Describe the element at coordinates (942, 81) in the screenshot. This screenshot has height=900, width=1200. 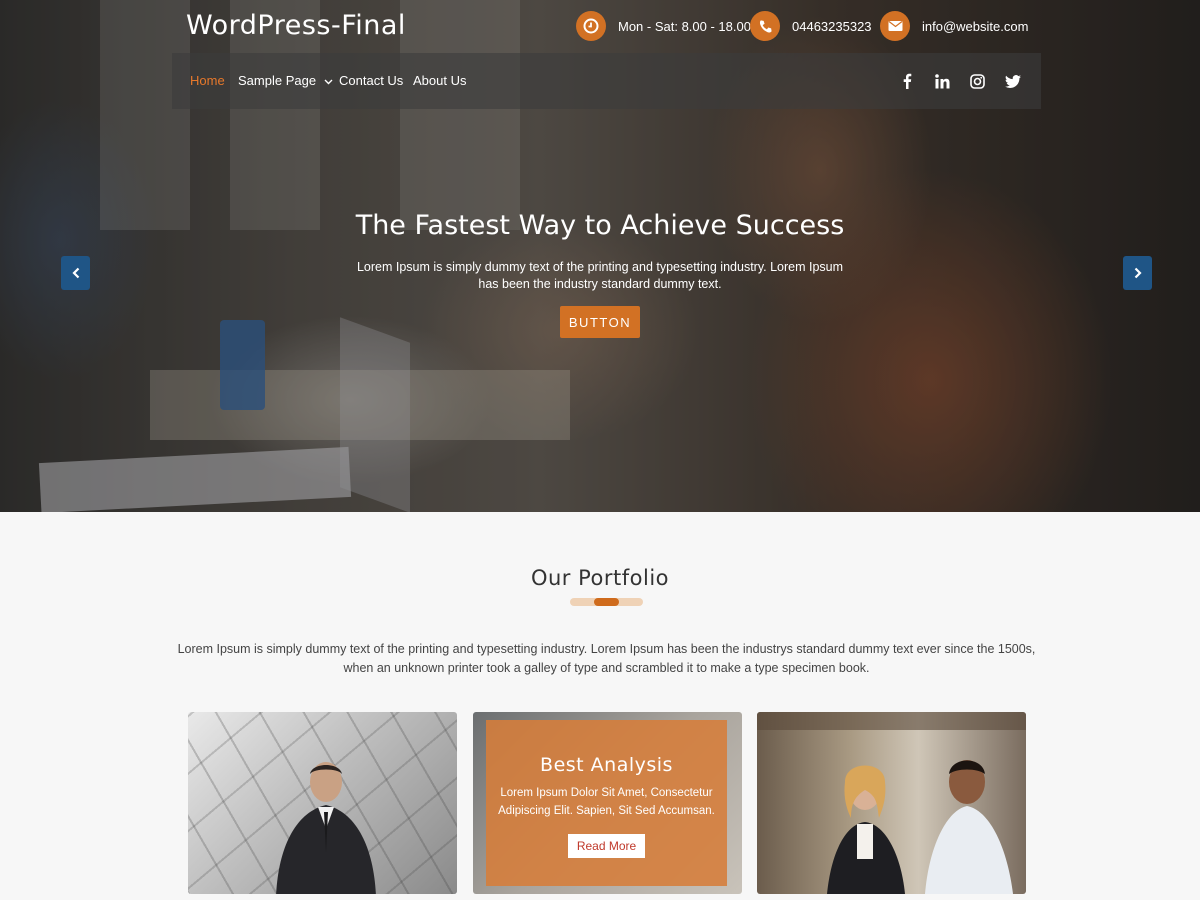
I see `linkedin-icon` at that location.